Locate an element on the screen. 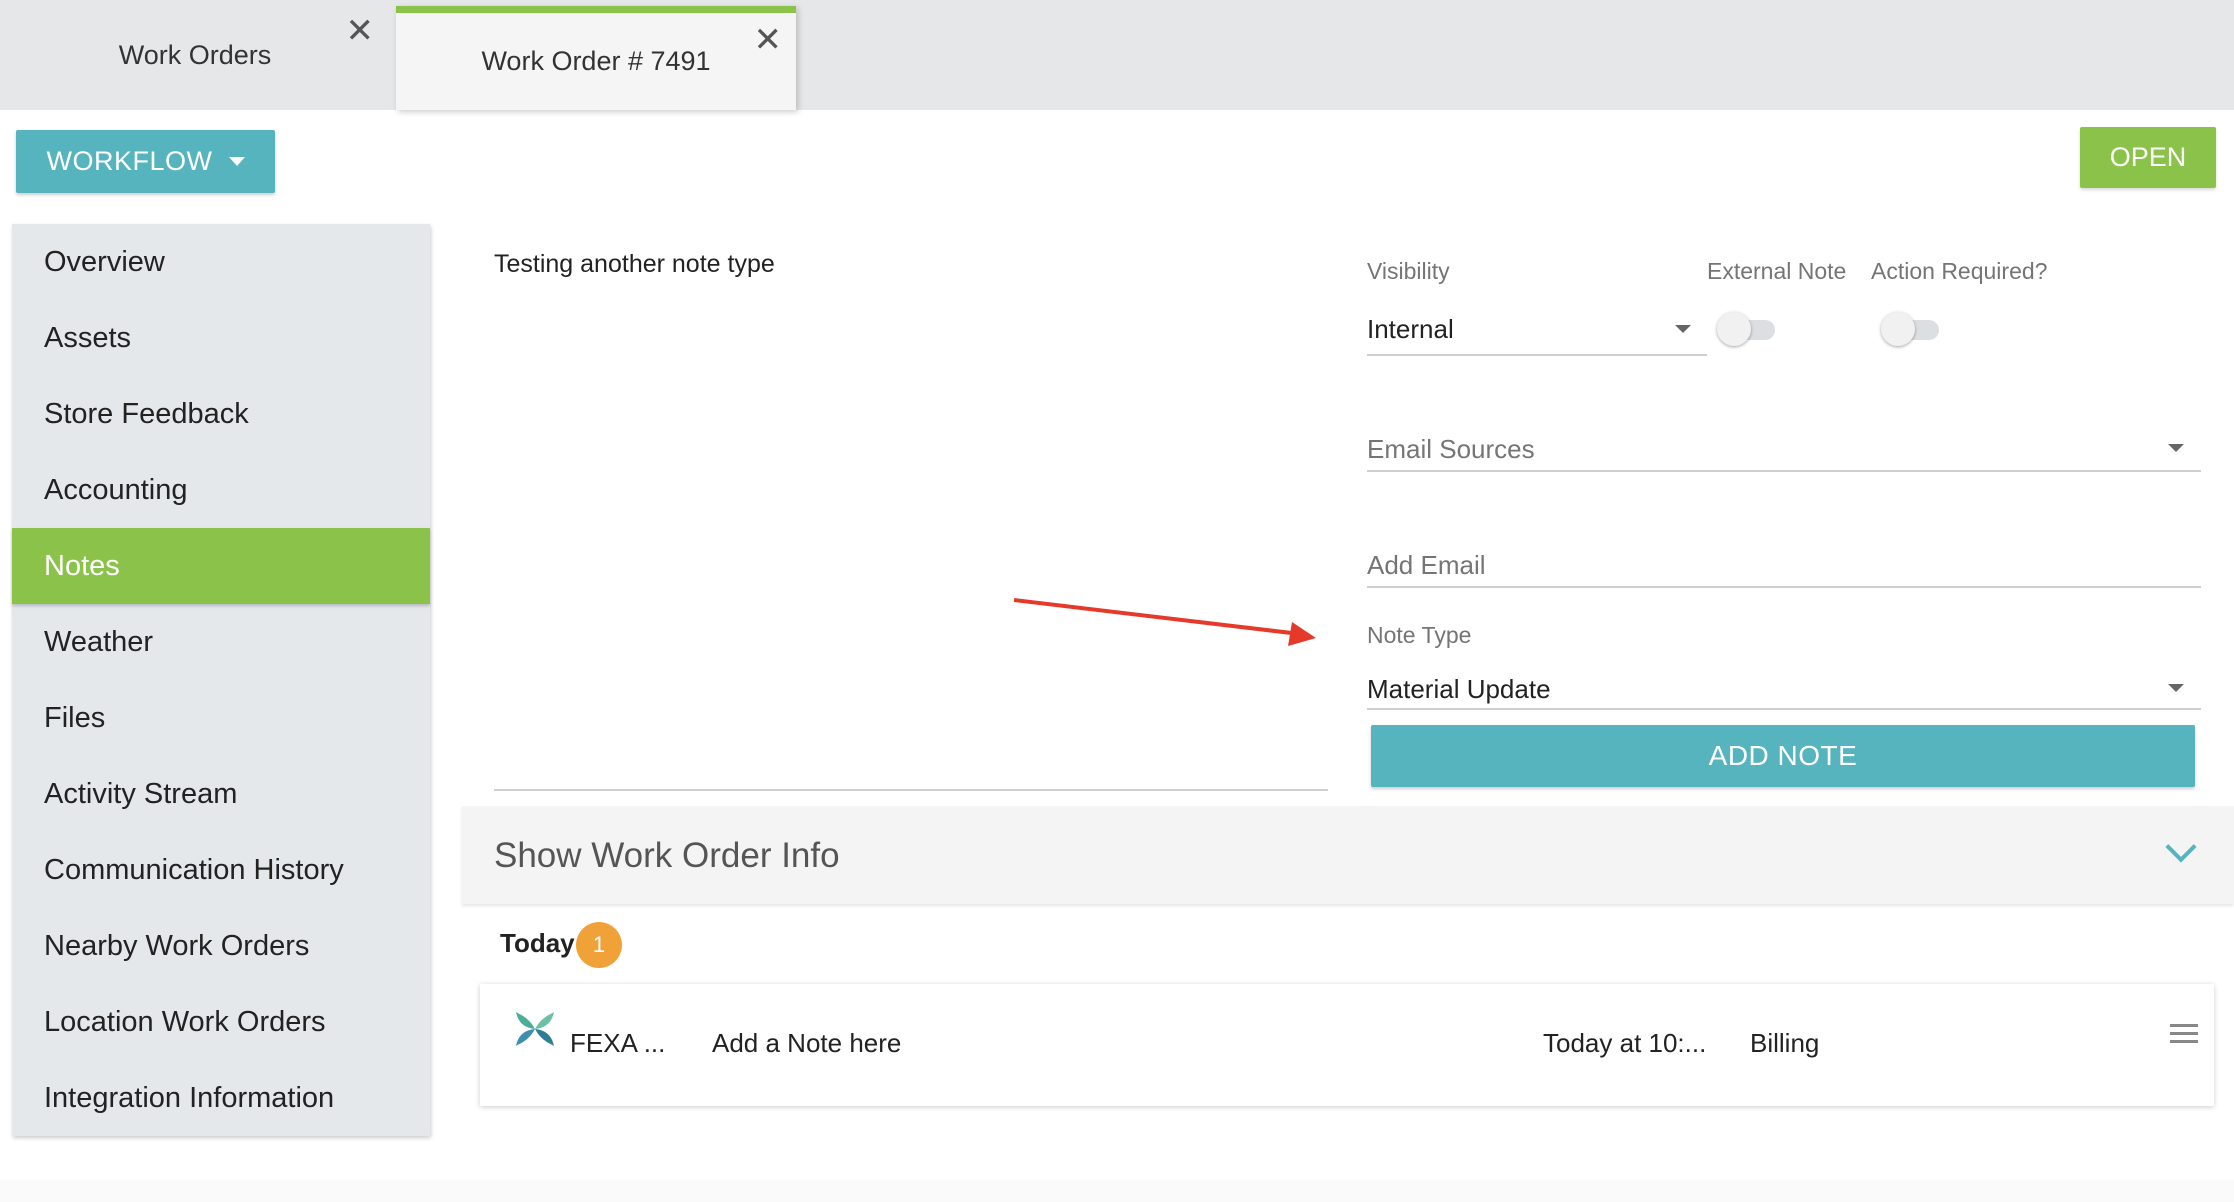  tab-label: Work Orders is located at coordinates (195, 54).